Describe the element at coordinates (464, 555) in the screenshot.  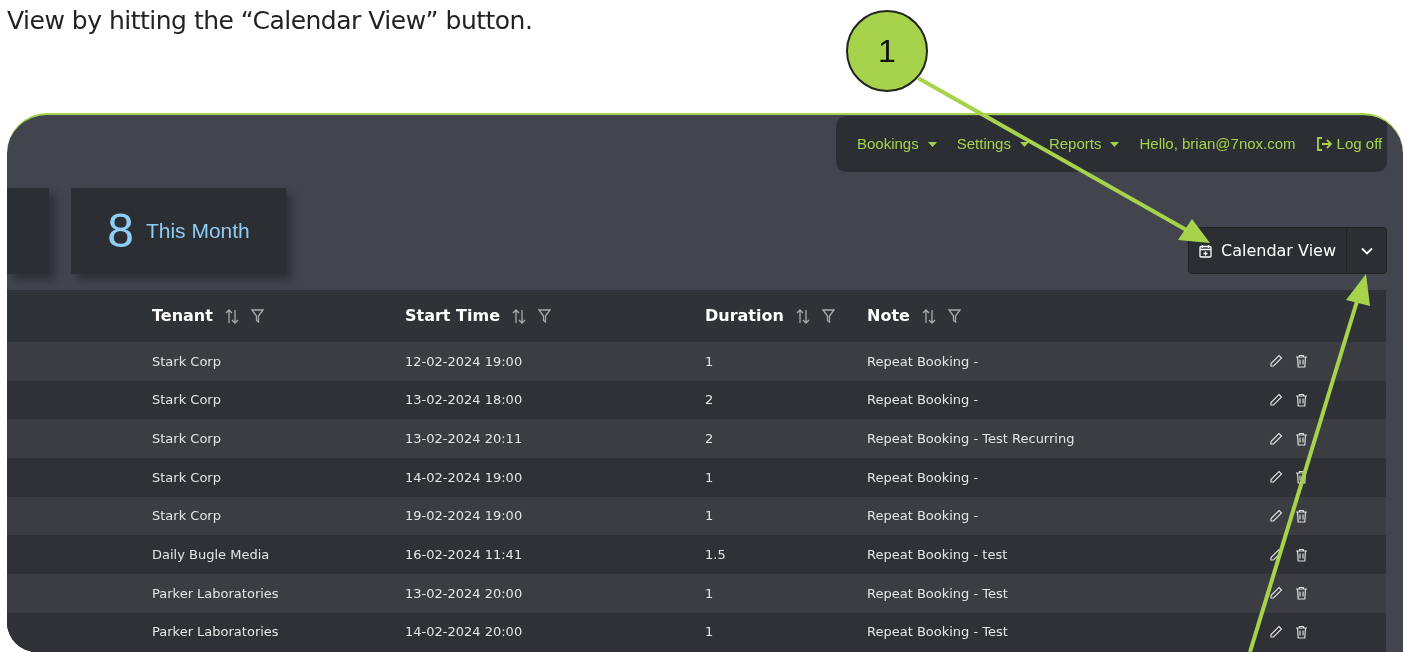
I see `table-cell: 16-02-2024 11:41` at that location.